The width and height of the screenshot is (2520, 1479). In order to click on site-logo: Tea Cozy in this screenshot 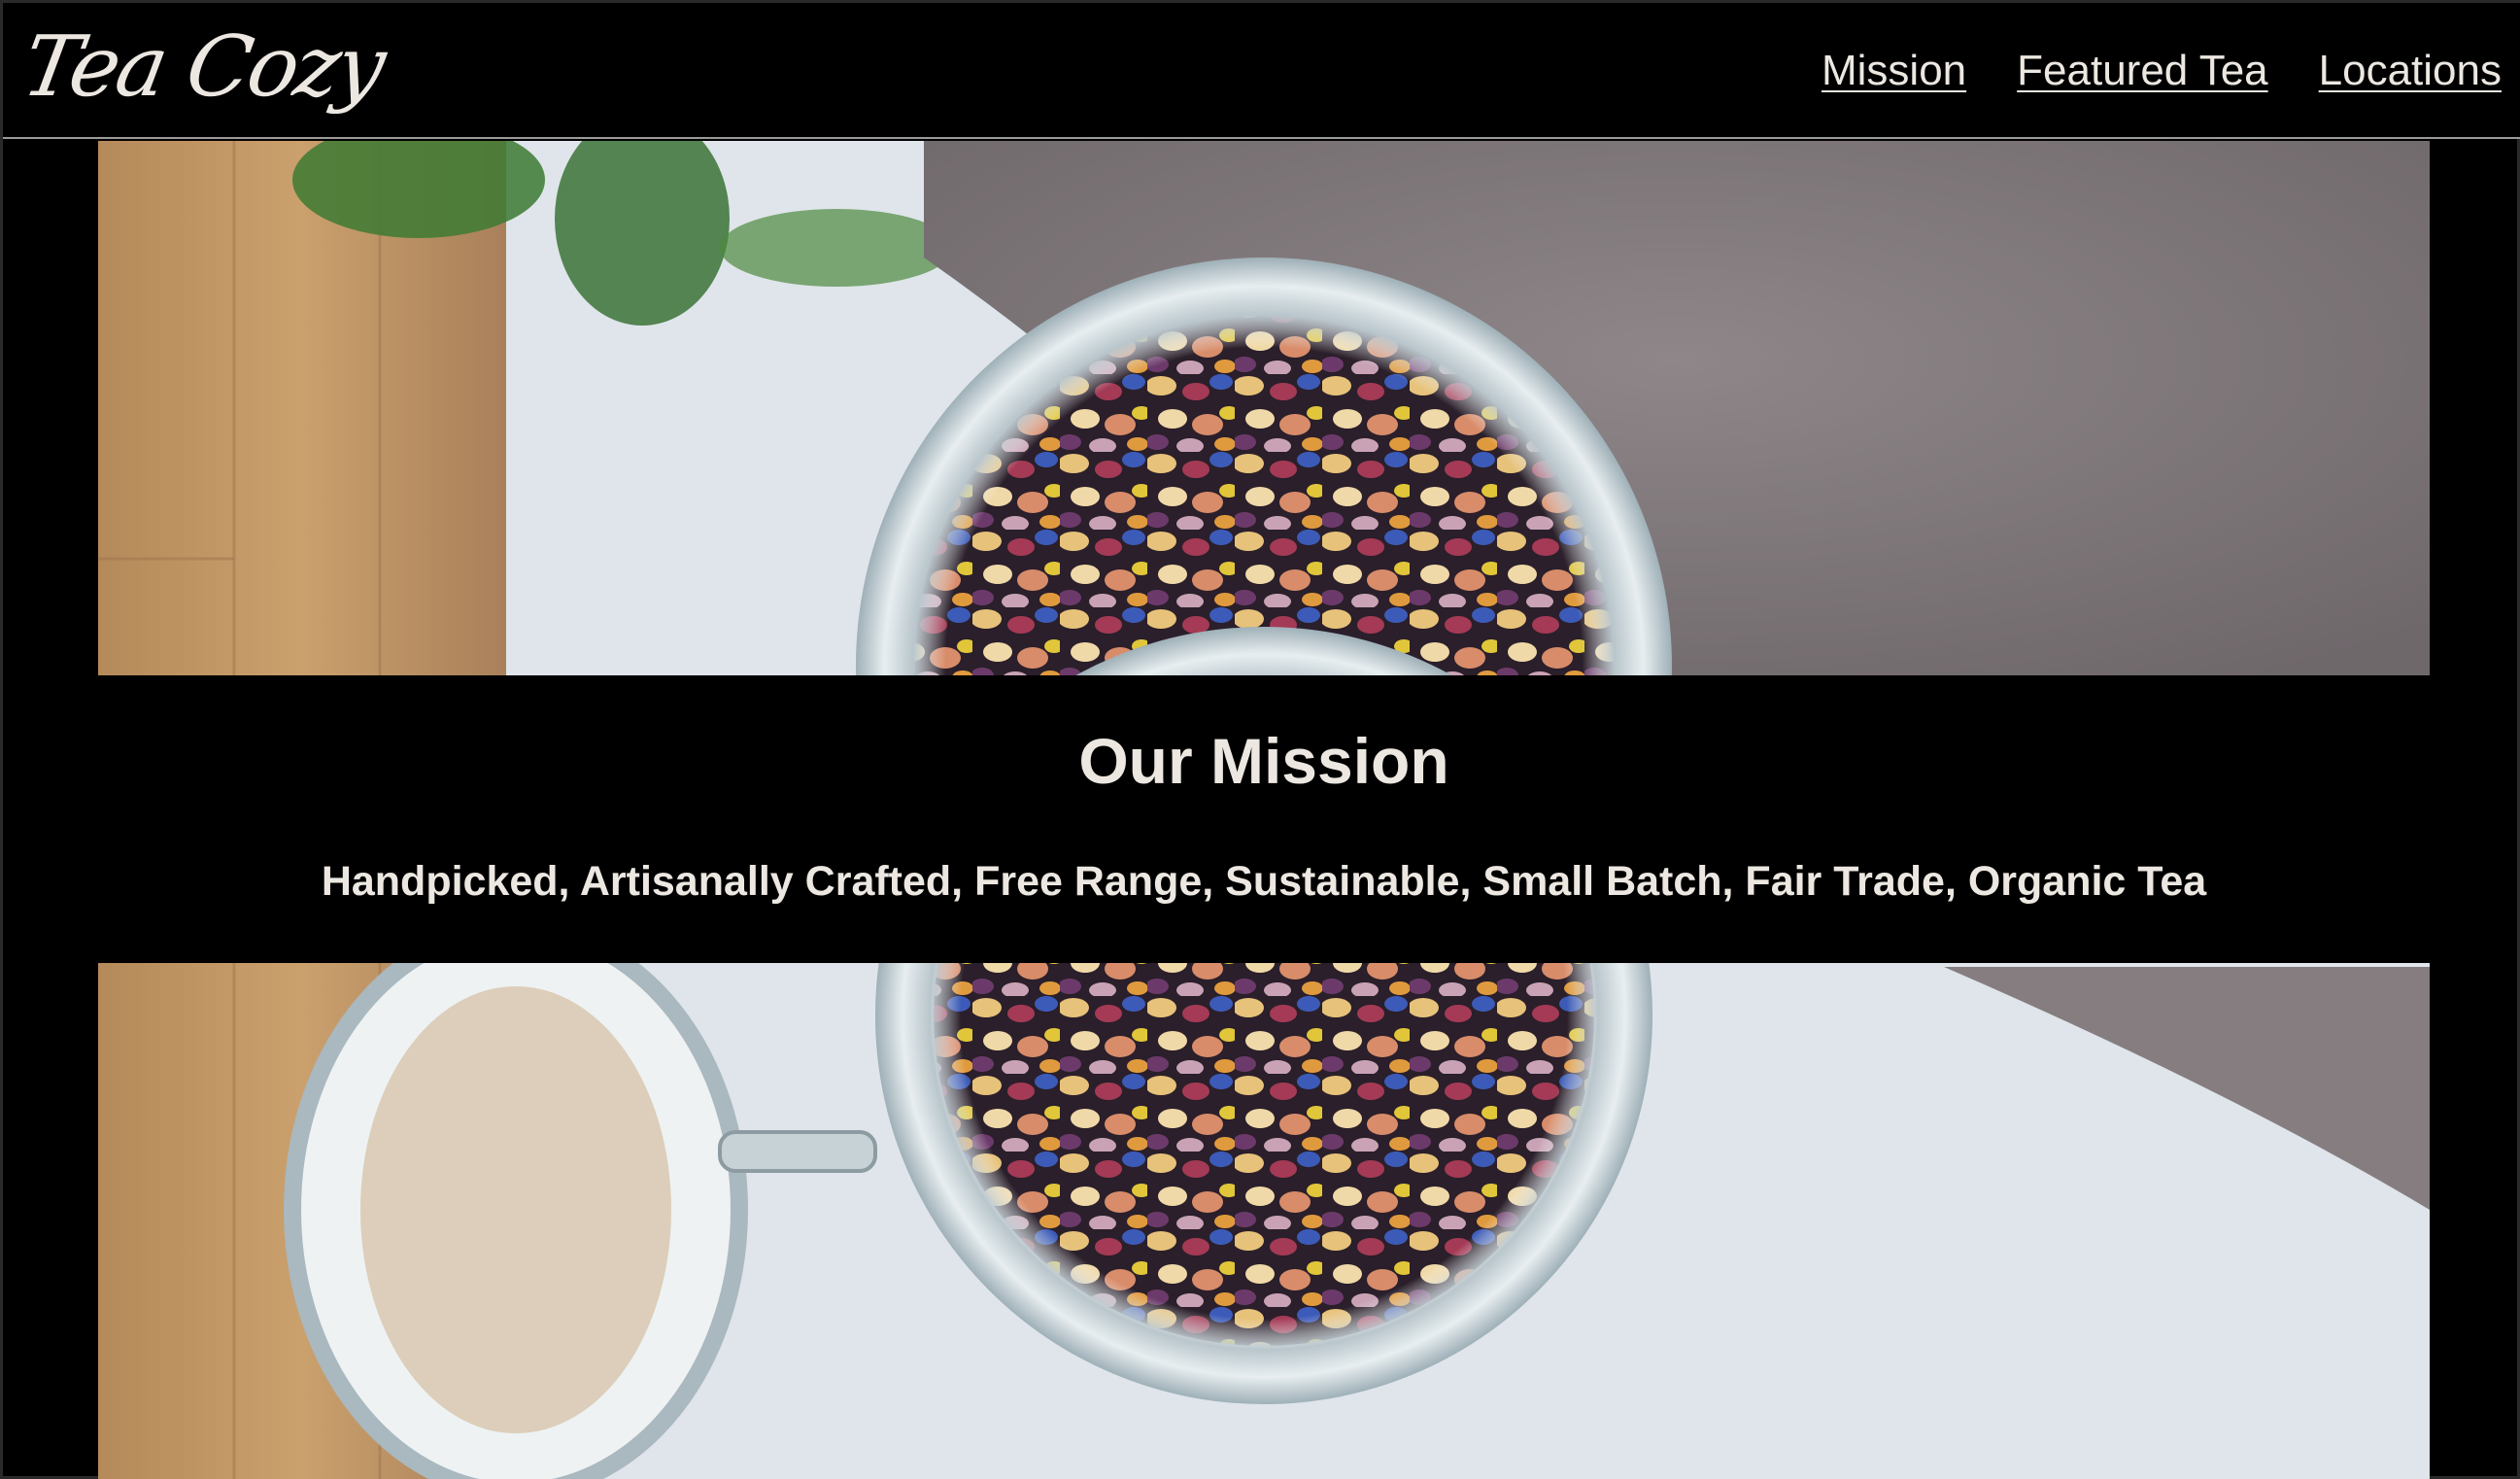, I will do `click(203, 67)`.